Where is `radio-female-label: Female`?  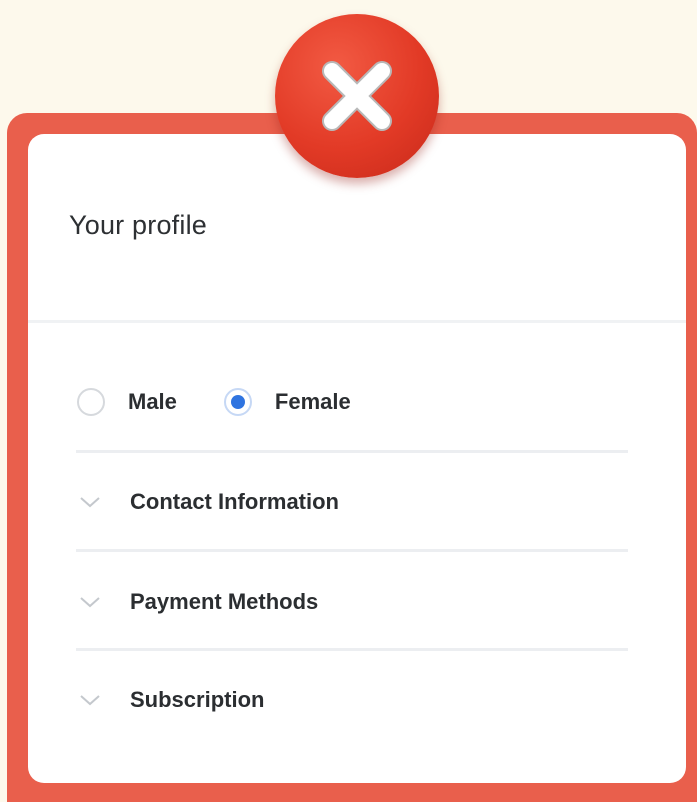
radio-female-label: Female is located at coordinates (312, 401).